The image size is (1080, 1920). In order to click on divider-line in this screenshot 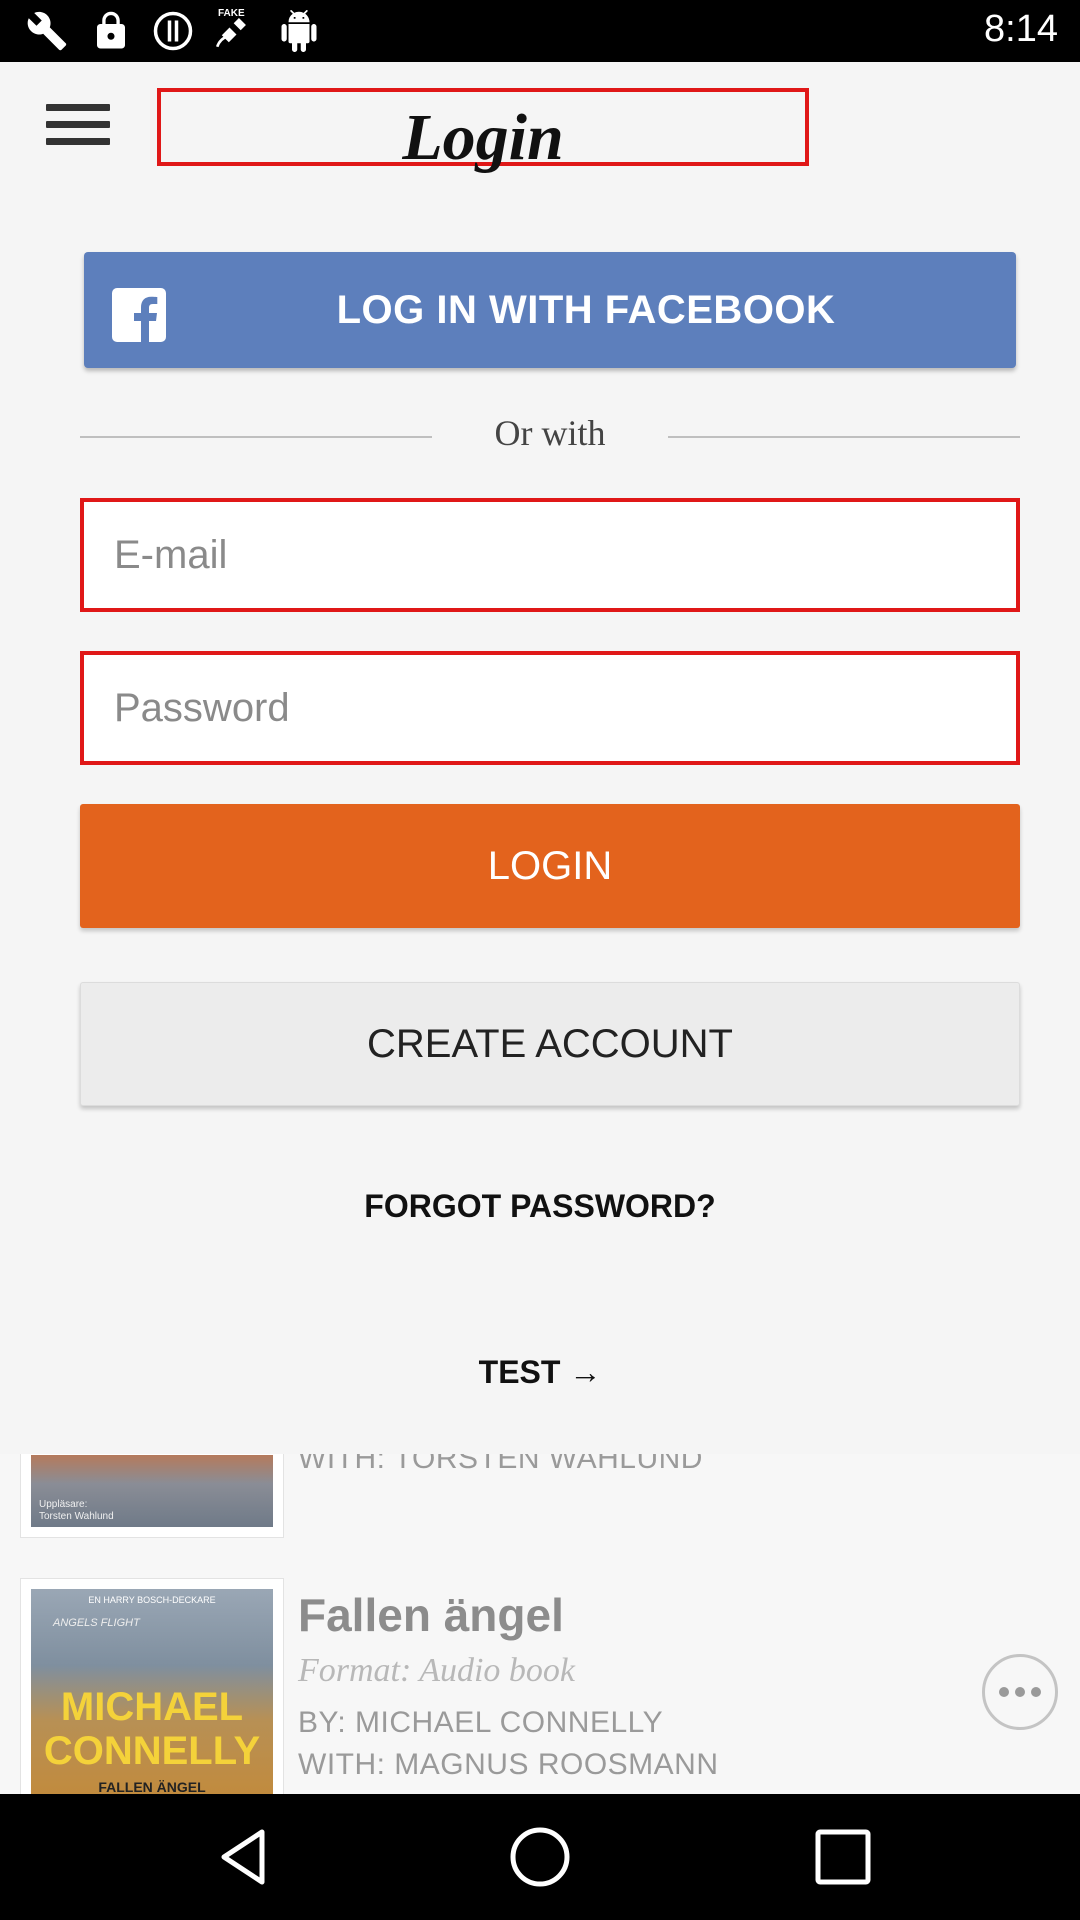, I will do `click(844, 437)`.